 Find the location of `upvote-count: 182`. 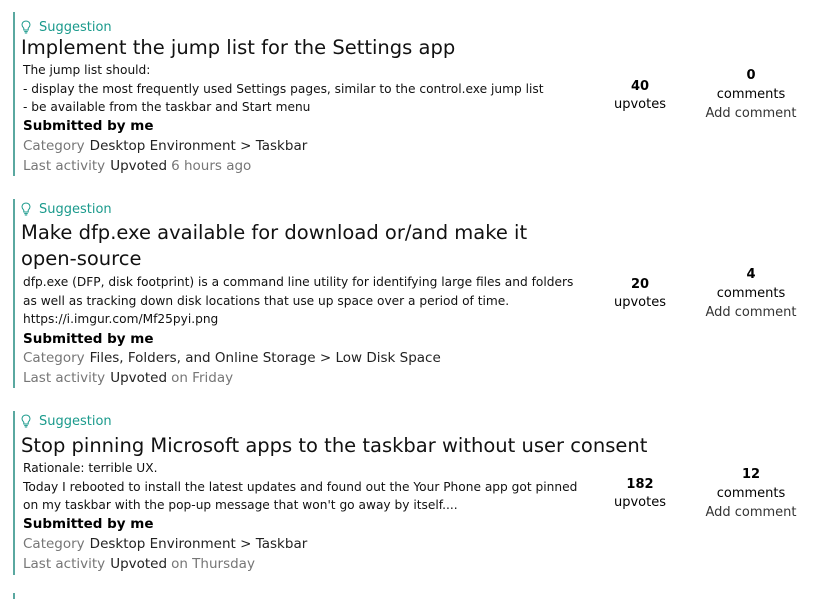

upvote-count: 182 is located at coordinates (640, 484).